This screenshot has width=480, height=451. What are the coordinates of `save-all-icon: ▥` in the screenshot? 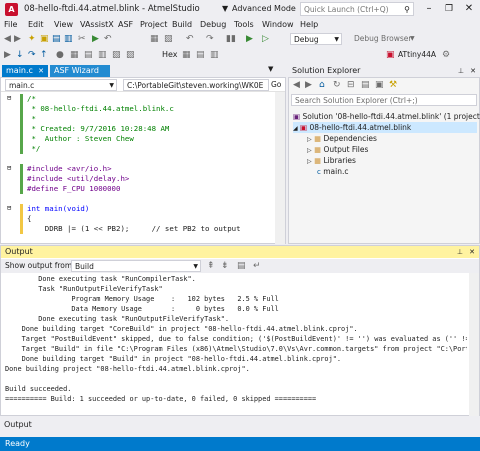 It's located at (68, 39).